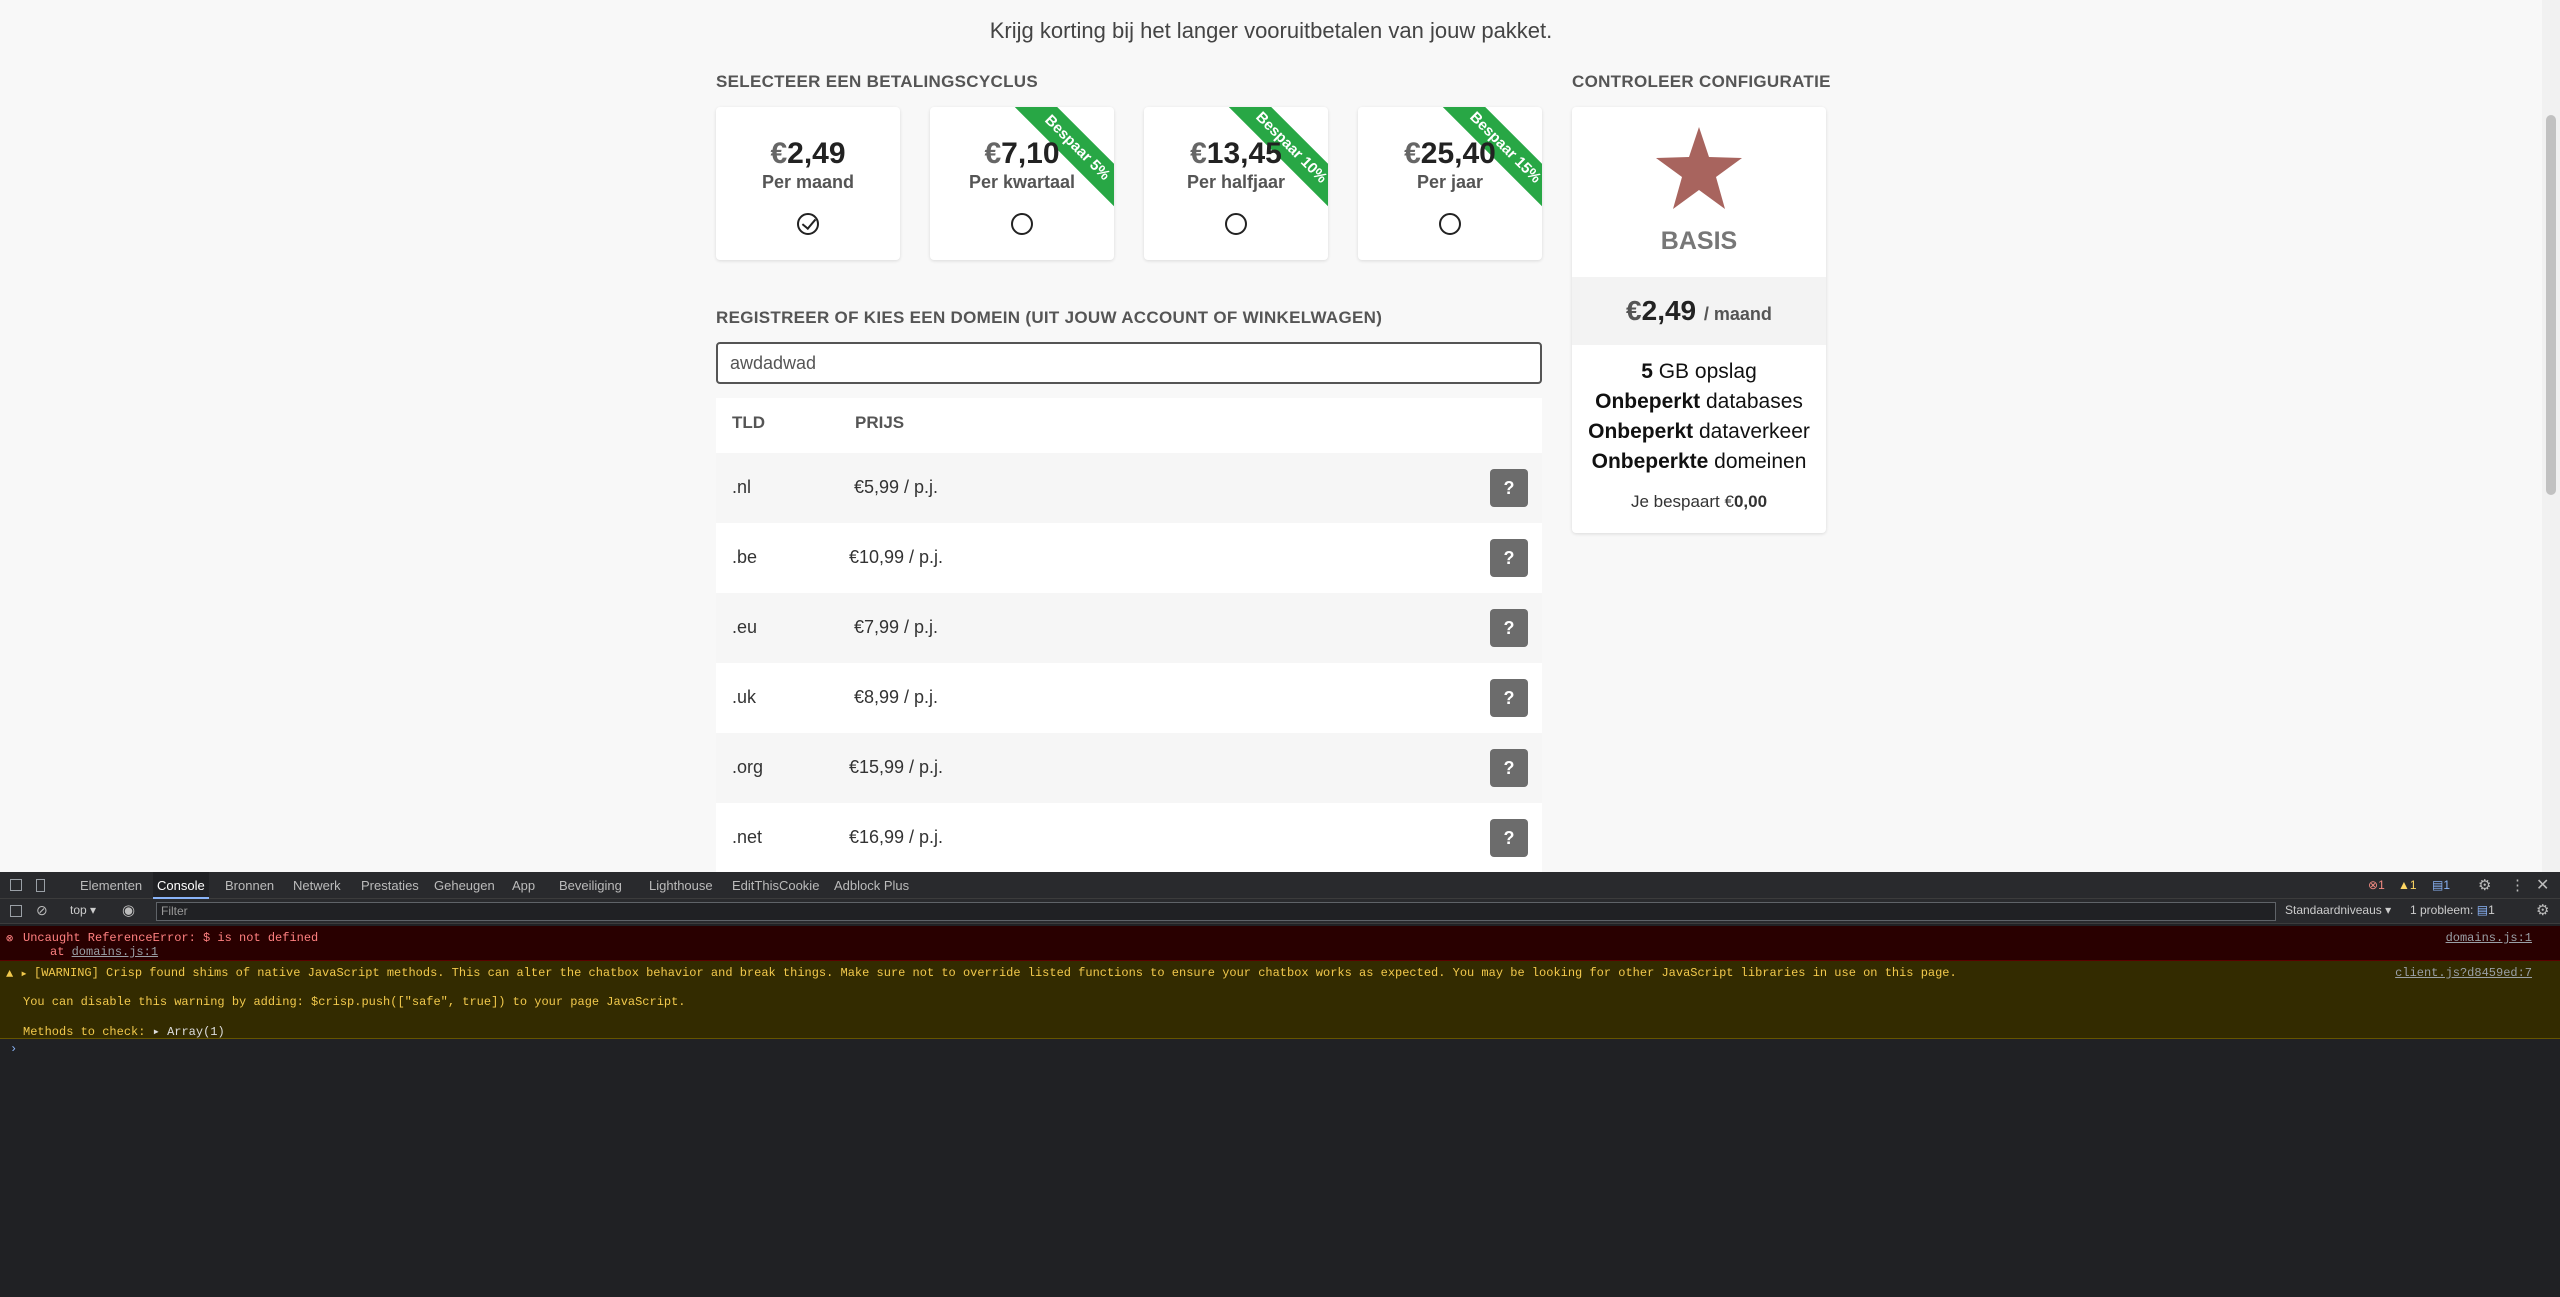 Image resolution: width=2560 pixels, height=1297 pixels. I want to click on column-header-price: PRIJS, so click(880, 422).